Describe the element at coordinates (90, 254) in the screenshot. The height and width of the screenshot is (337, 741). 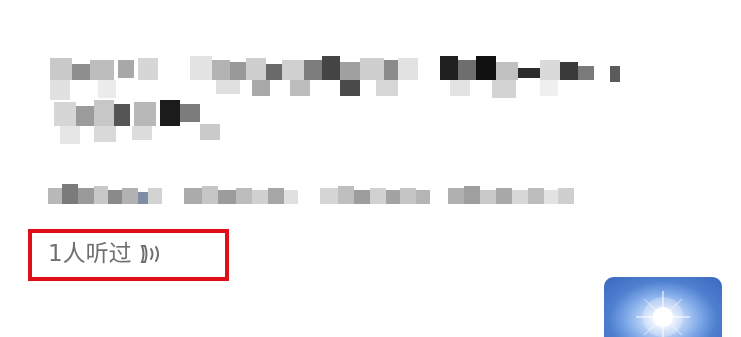
I see `listen-count-text: 1人听过` at that location.